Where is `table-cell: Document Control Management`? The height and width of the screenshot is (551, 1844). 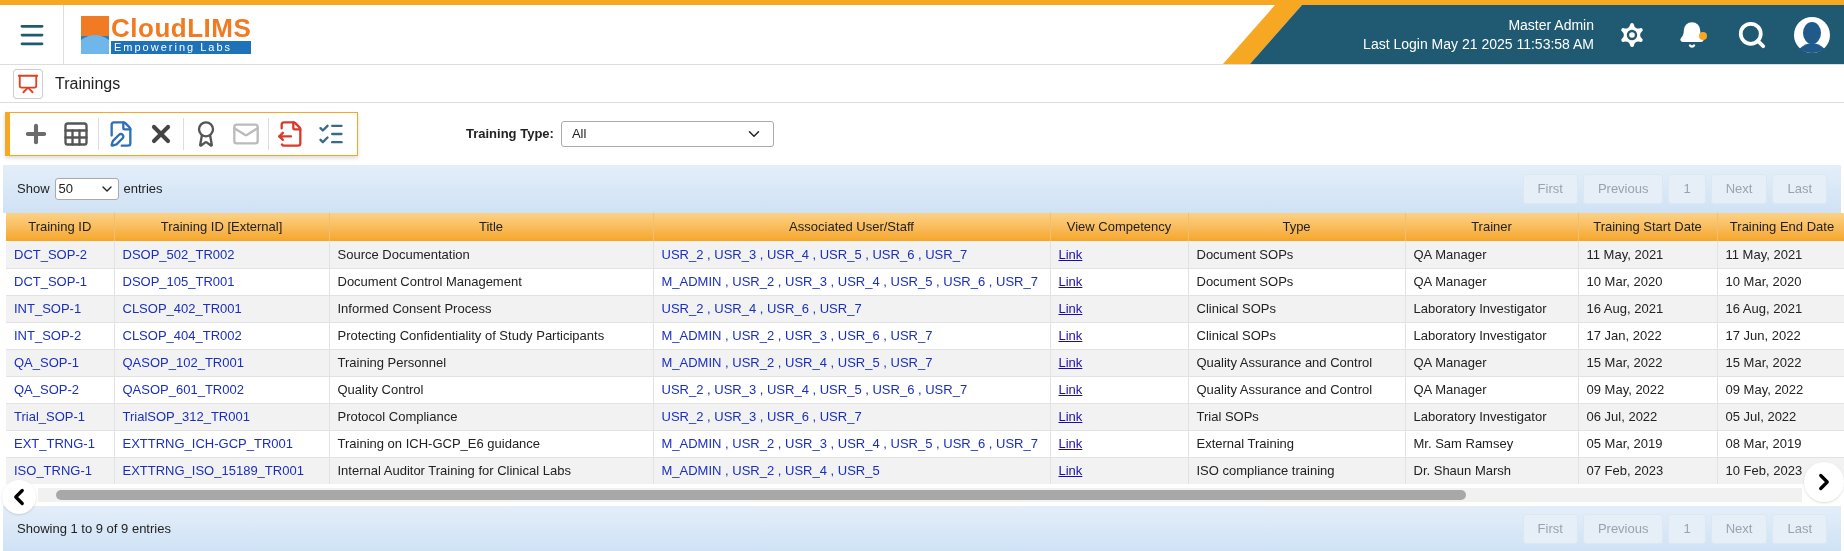 table-cell: Document Control Management is located at coordinates (429, 281).